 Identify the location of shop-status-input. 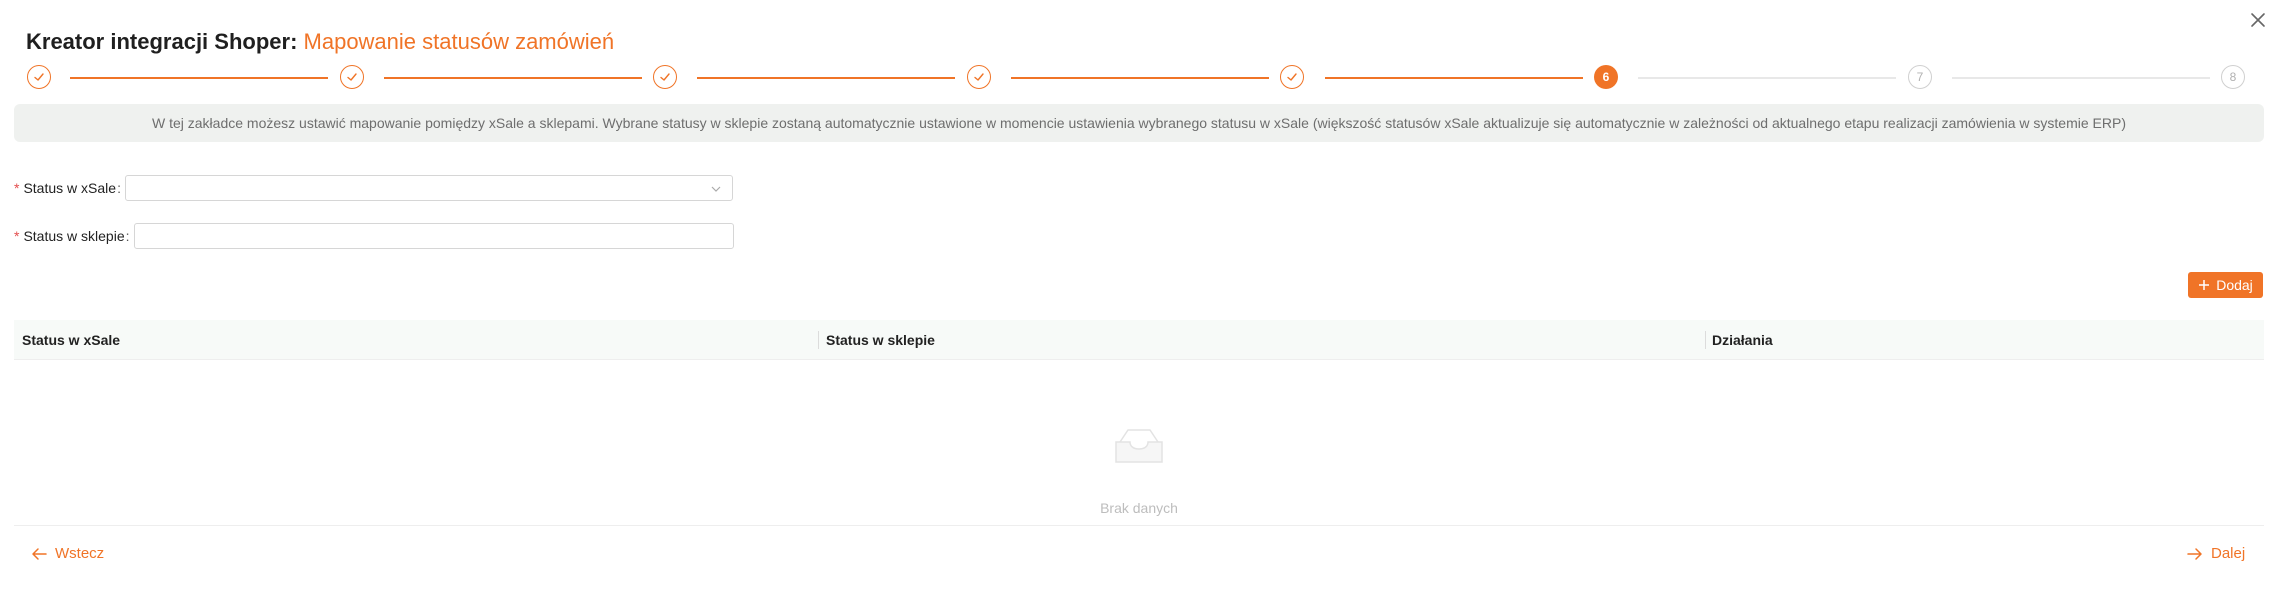
(433, 236).